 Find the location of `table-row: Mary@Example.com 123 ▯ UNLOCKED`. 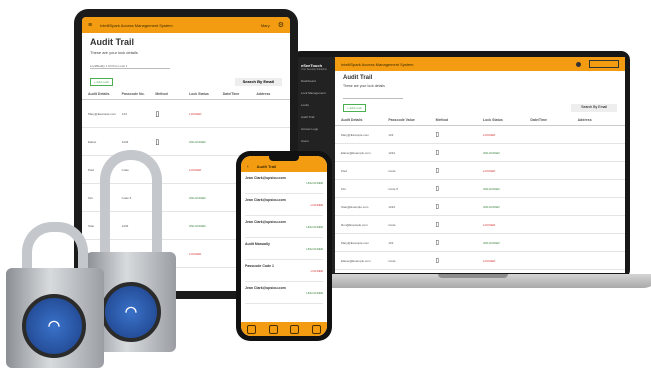

table-row: Mary@Example.com 123 ▯ UNLOCKED is located at coordinates (480, 243).